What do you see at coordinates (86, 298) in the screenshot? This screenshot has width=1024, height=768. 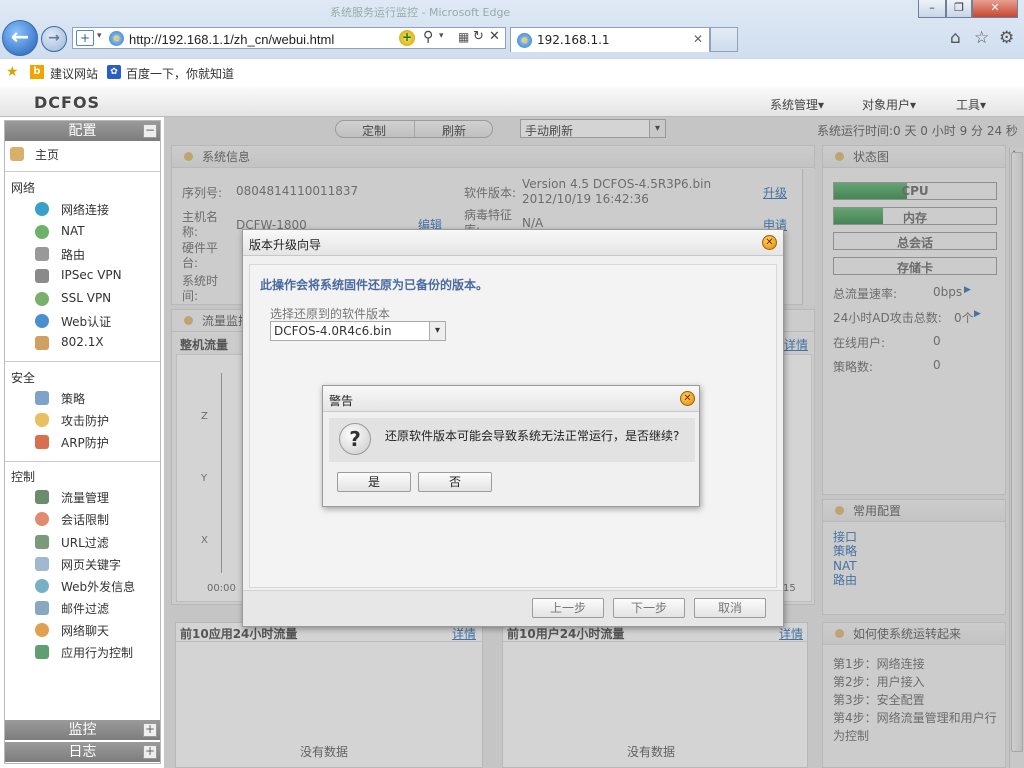 I see `sidebar-item-label: SSL VPN` at bounding box center [86, 298].